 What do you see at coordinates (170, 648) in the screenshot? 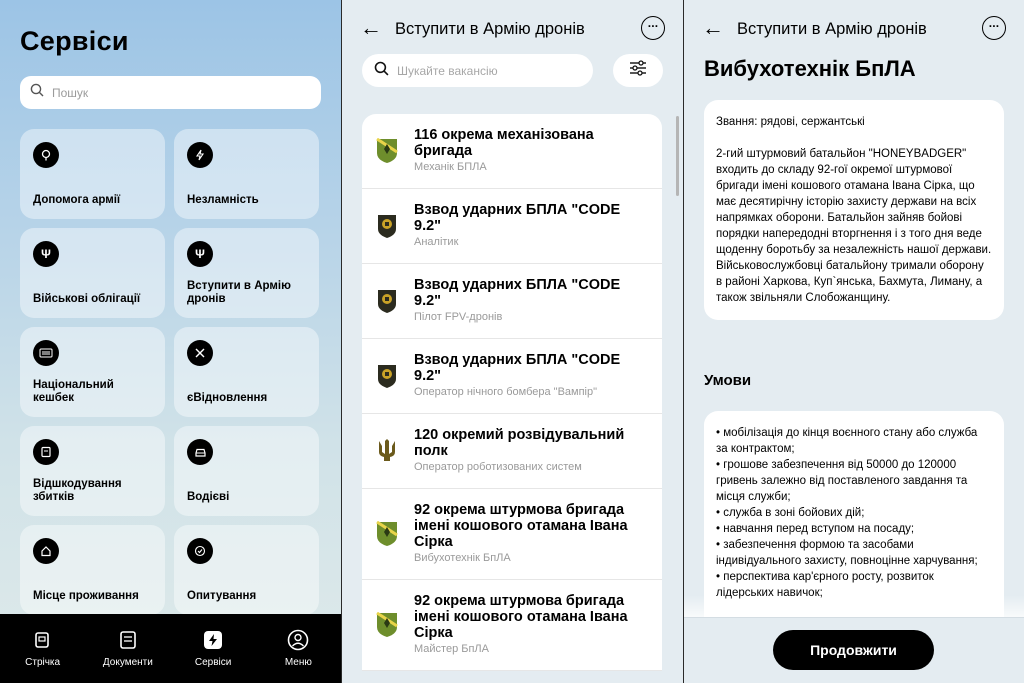
I see `tab-bar: Стрічка Документи Сервіси Меню` at bounding box center [170, 648].